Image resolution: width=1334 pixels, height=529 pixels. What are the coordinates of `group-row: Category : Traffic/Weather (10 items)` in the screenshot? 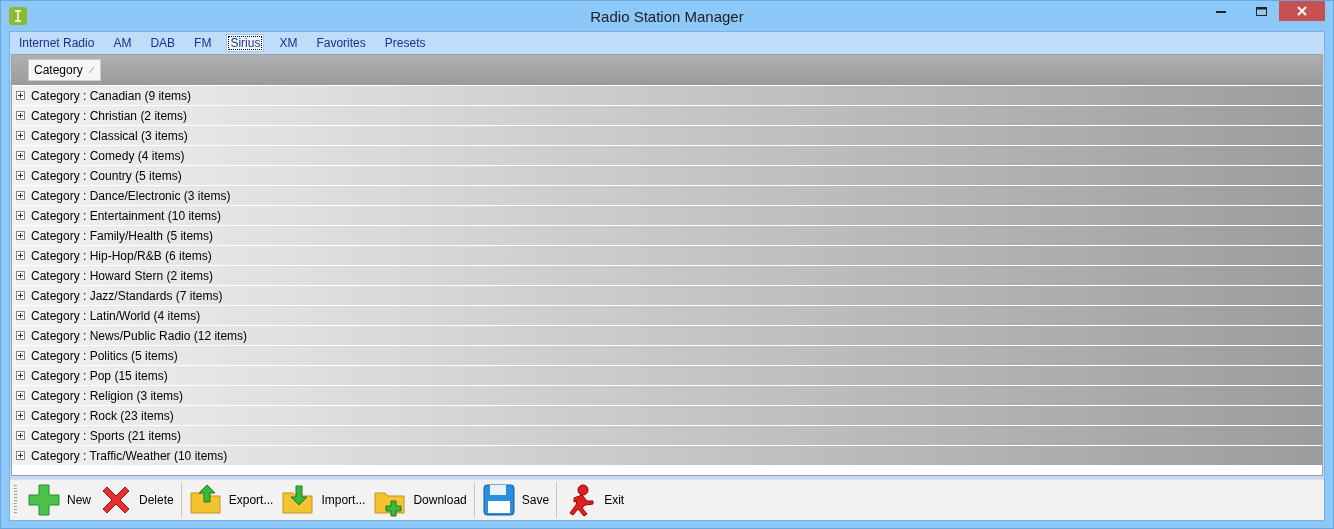 It's located at (667, 456).